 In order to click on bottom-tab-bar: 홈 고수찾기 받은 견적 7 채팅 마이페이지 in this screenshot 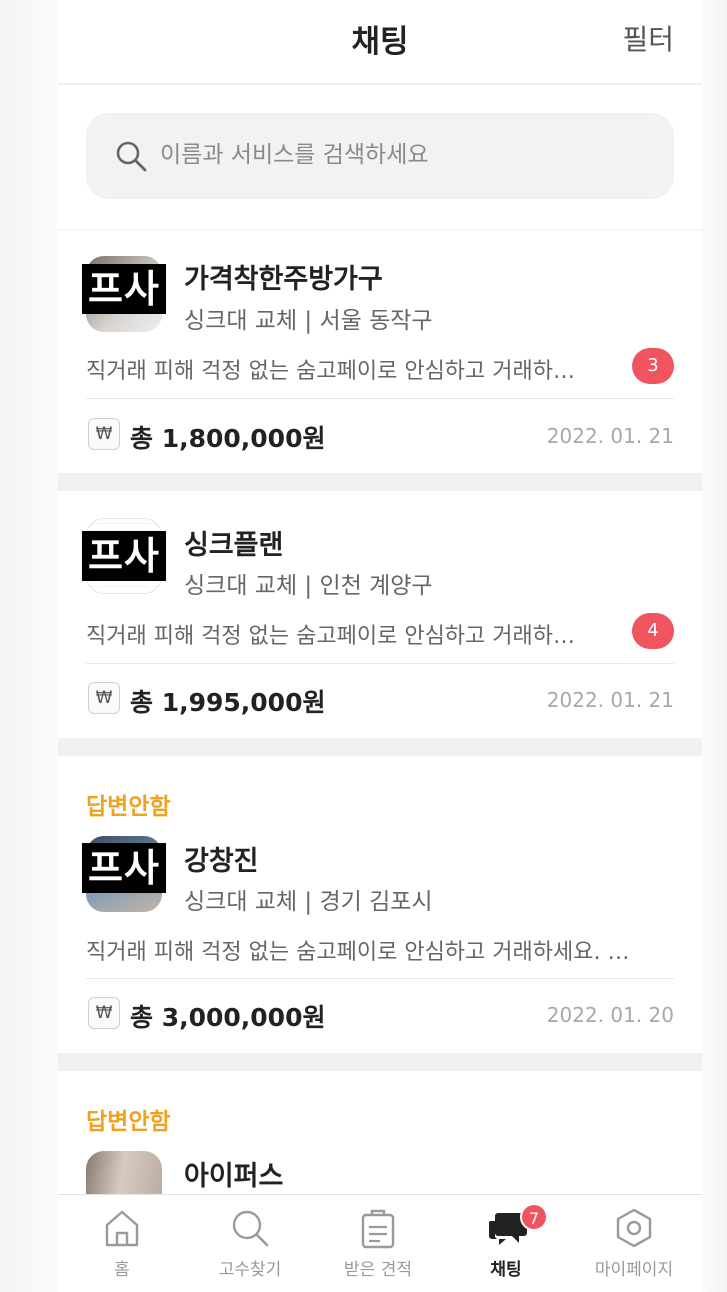, I will do `click(380, 1243)`.